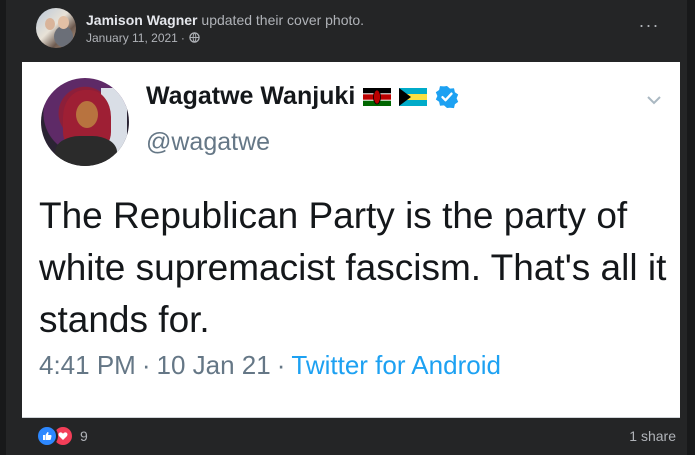  Describe the element at coordinates (56, 28) in the screenshot. I see `author-avatar` at that location.